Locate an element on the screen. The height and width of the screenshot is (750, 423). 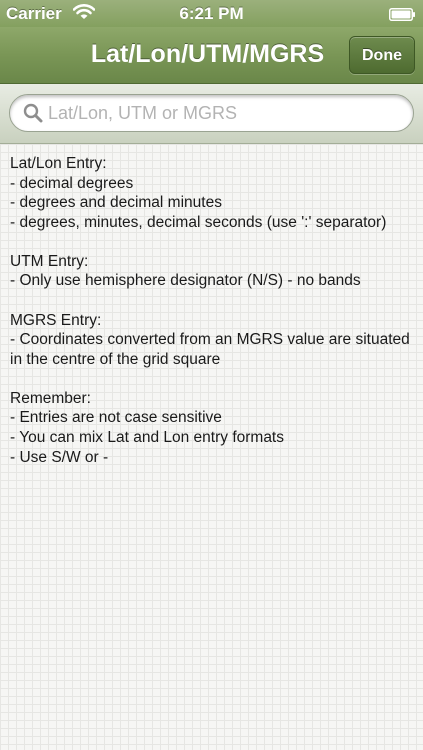
remember-help-line: - You can mix Lat and Lon entry formats is located at coordinates (147, 438).